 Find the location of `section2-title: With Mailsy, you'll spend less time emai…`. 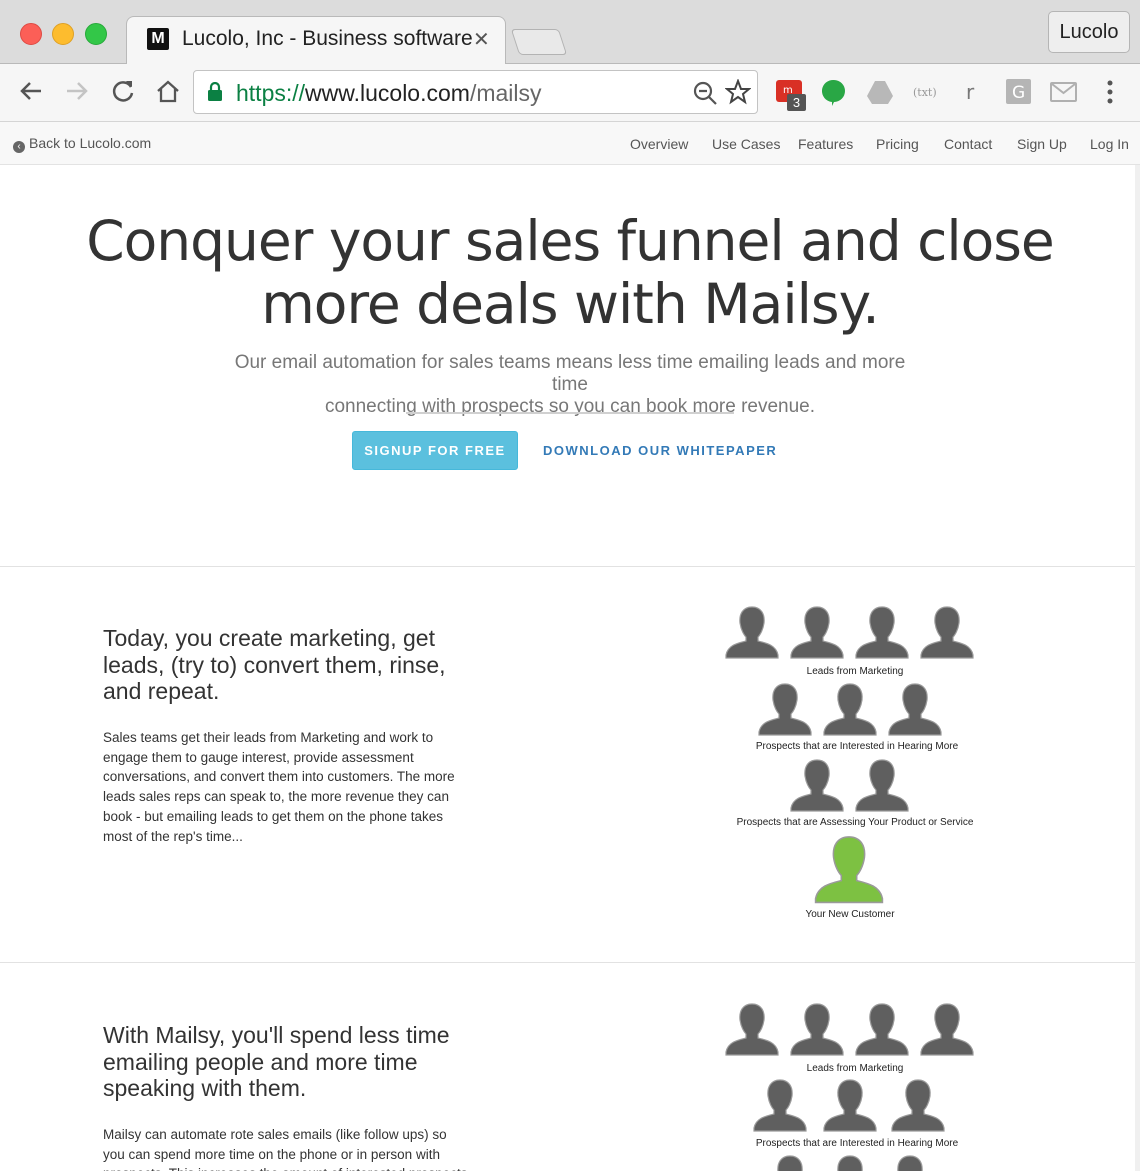

section2-title: With Mailsy, you'll spend less time emai… is located at coordinates (276, 1061).